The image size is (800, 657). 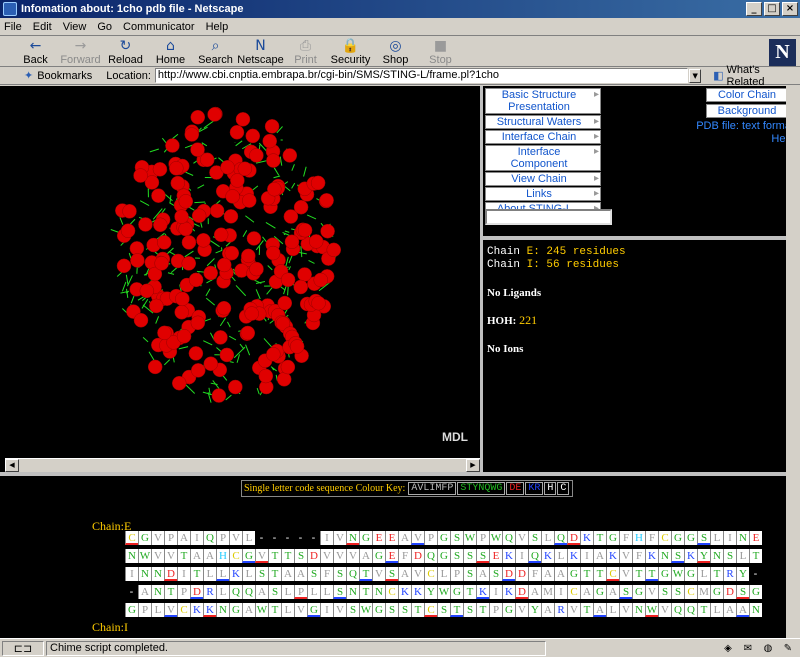 What do you see at coordinates (747, 111) in the screenshot?
I see `background-button: Background` at bounding box center [747, 111].